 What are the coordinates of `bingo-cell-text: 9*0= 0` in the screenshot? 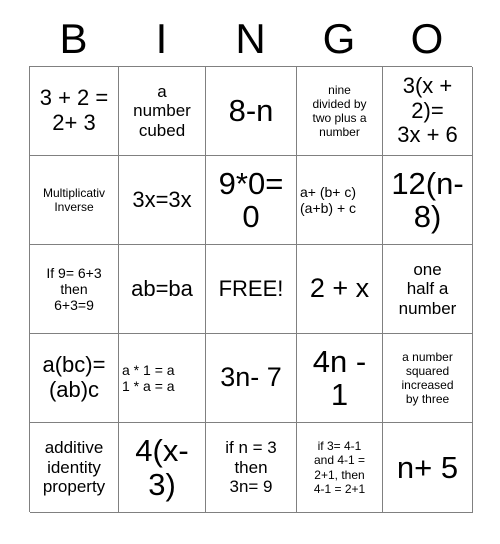 It's located at (251, 199).